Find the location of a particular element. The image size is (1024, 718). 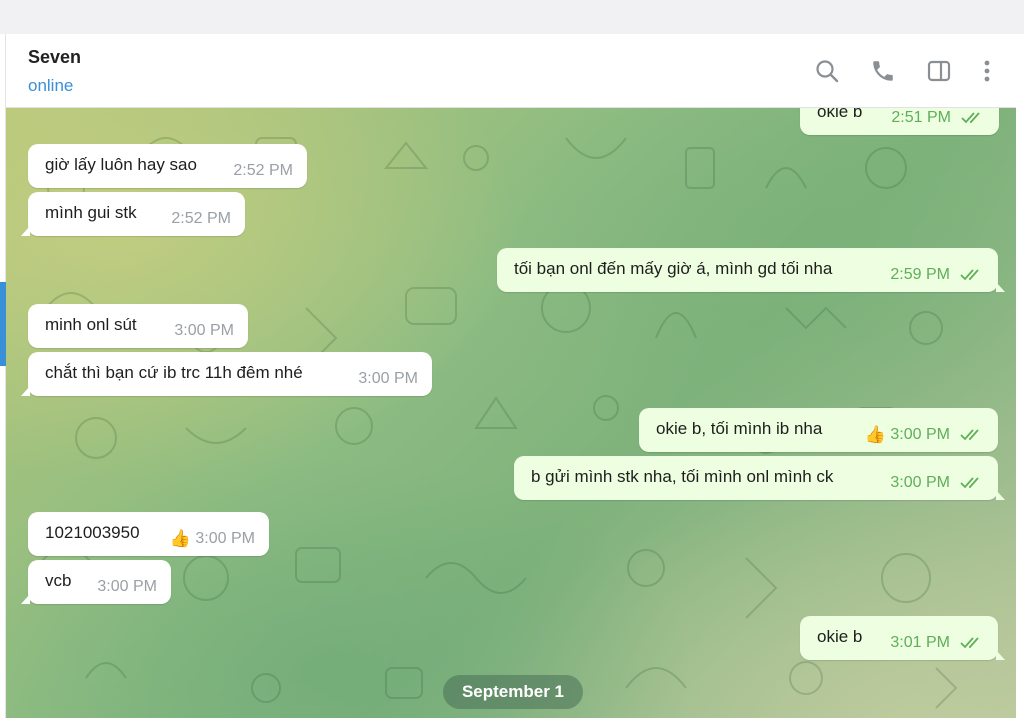

right-scroll-edge is located at coordinates (1020, 376).